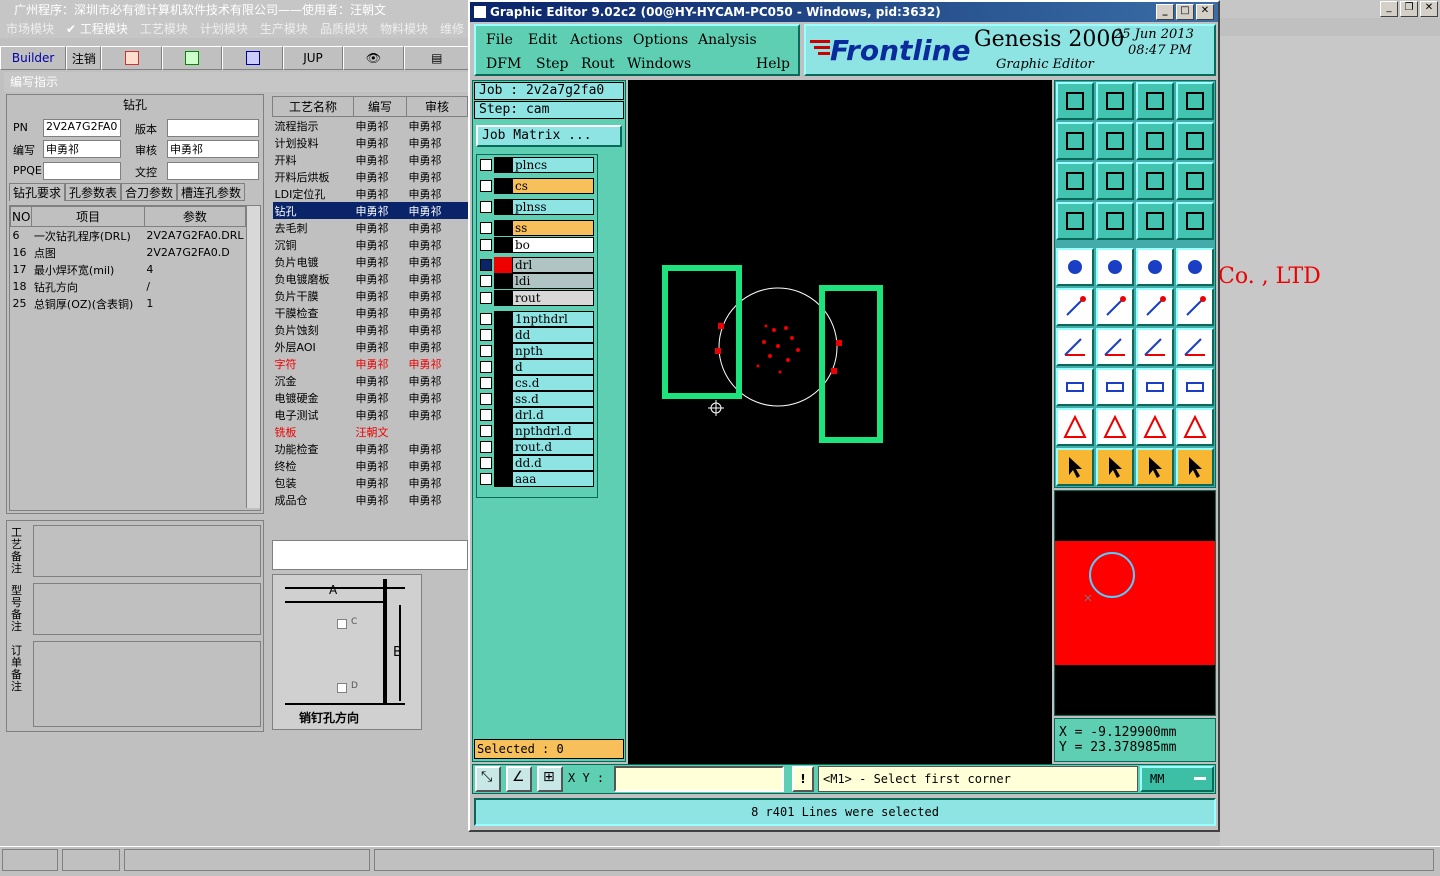 The image size is (1440, 876). Describe the element at coordinates (33, 58) in the screenshot. I see `builder-button: Builder` at that location.